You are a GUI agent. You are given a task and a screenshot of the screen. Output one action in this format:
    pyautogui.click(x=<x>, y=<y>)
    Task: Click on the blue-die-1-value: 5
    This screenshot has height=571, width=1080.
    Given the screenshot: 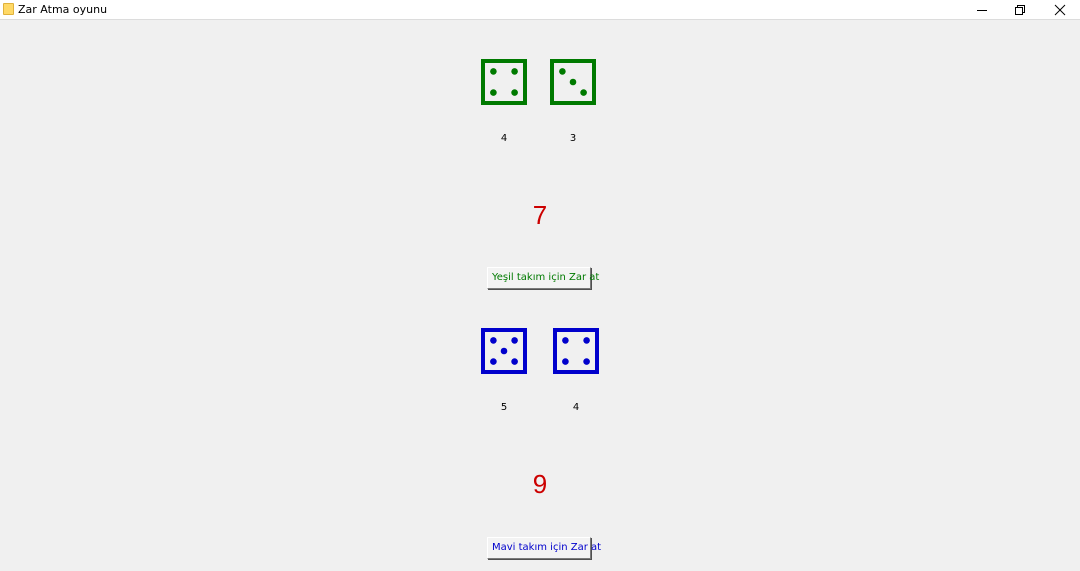 What is the action you would take?
    pyautogui.click(x=504, y=407)
    